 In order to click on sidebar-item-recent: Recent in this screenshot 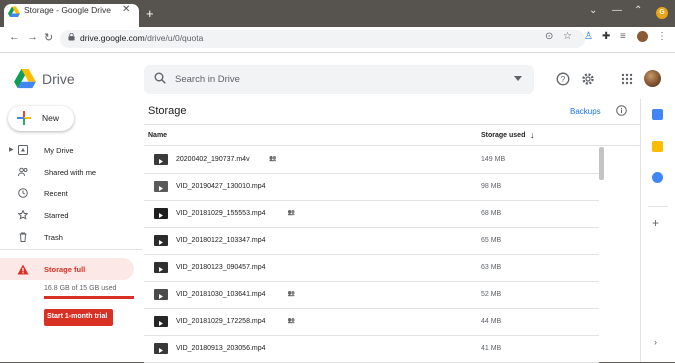, I will do `click(56, 193)`.